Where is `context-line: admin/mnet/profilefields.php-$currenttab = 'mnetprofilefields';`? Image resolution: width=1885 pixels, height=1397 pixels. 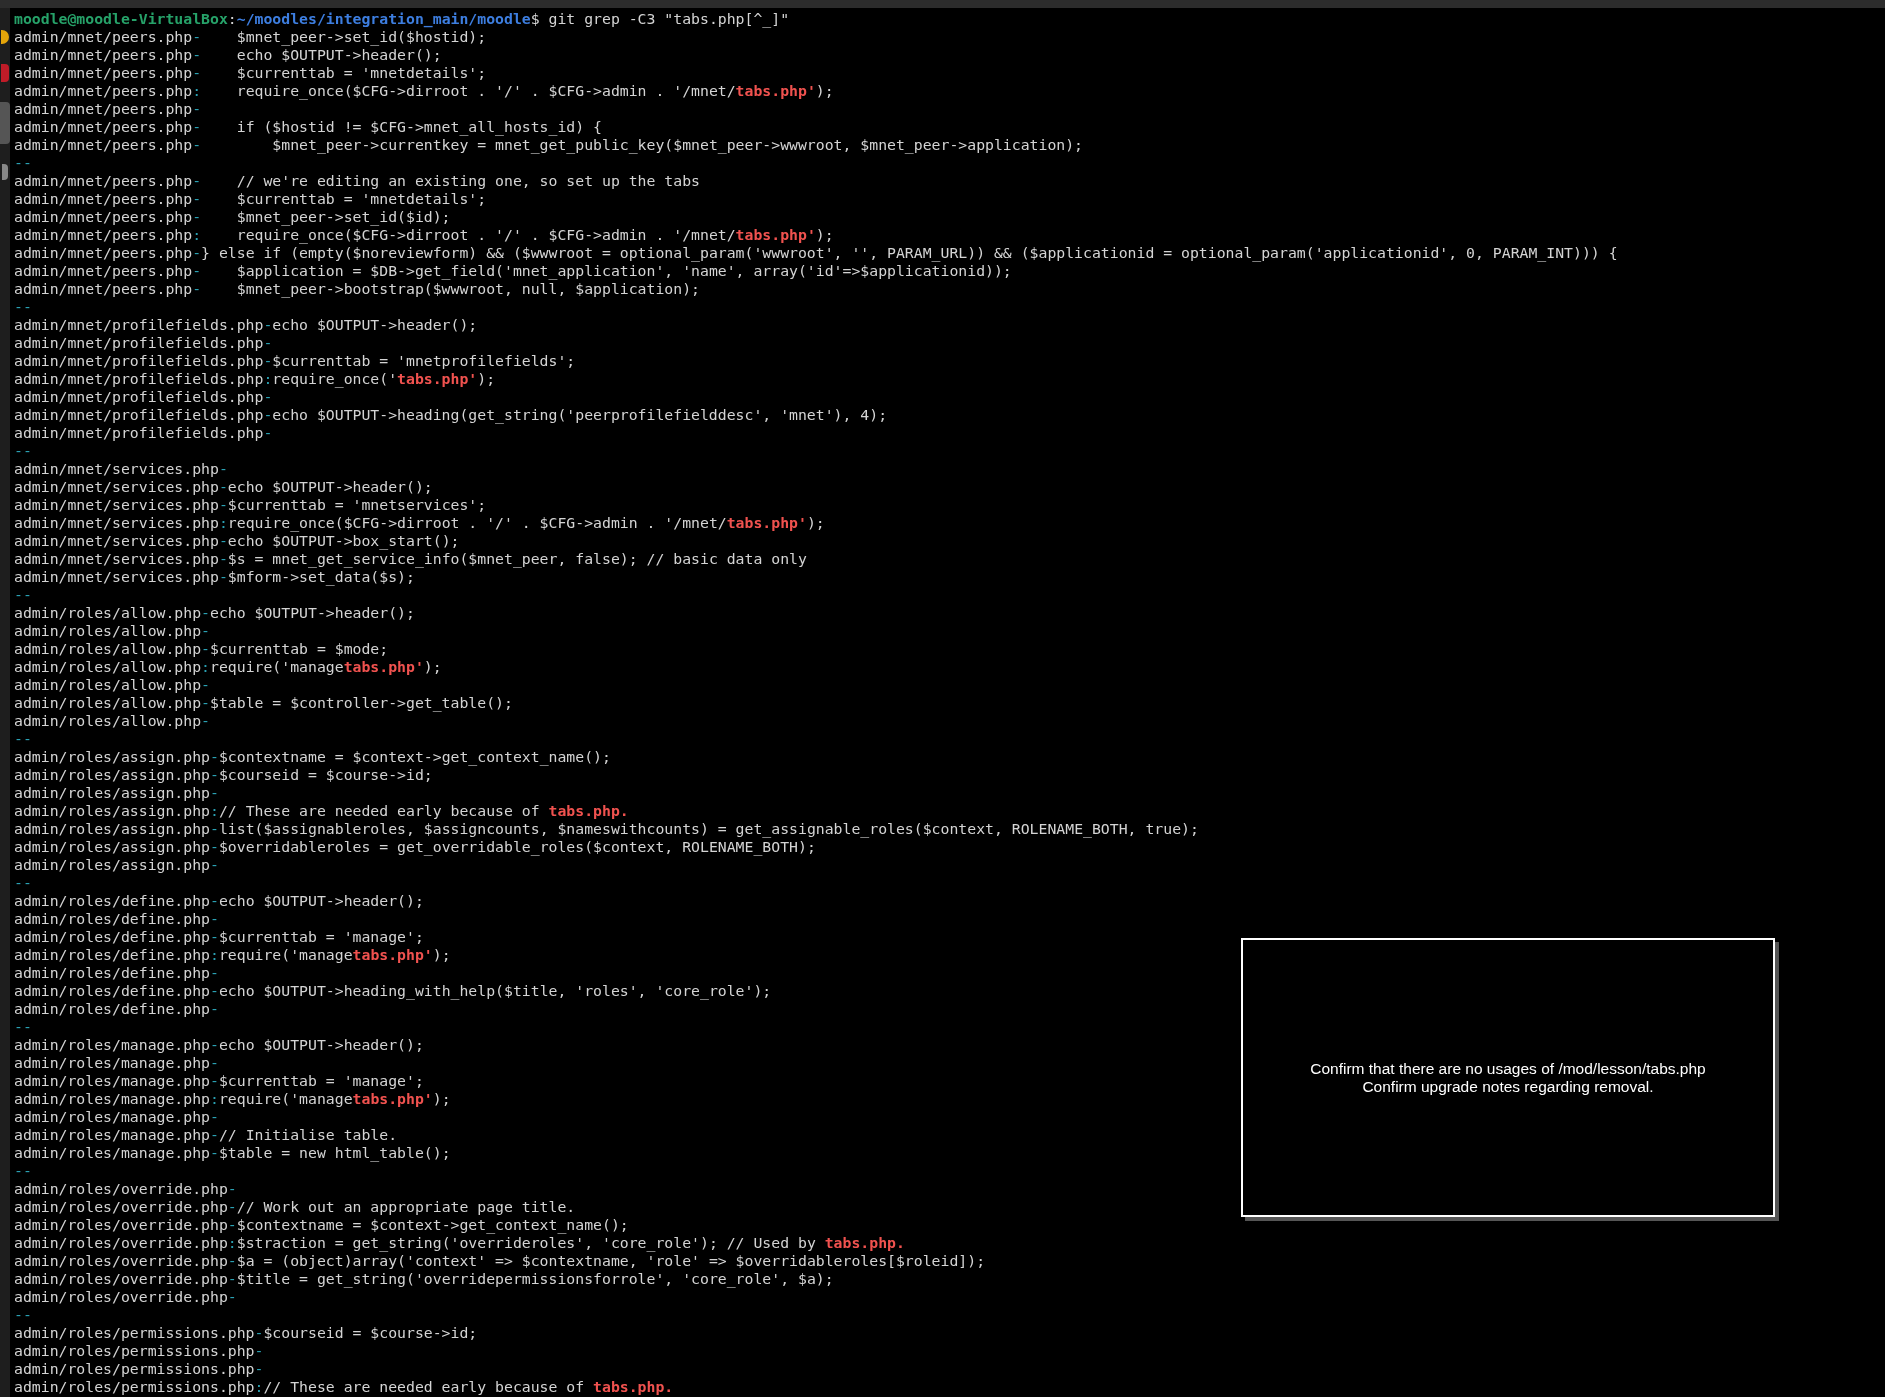 context-line: admin/mnet/profilefields.php-$currenttab = 'mnetprofilefields'; is located at coordinates (295, 361).